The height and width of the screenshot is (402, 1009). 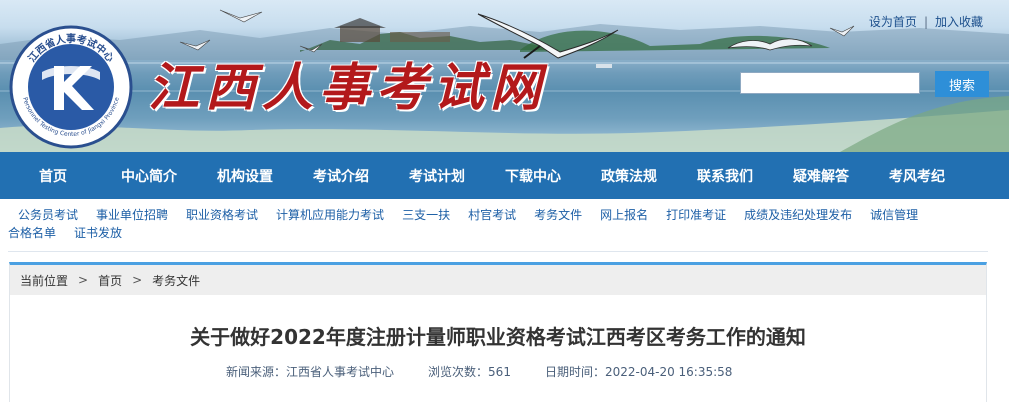 I want to click on views-label: 浏览次数：, so click(x=458, y=372).